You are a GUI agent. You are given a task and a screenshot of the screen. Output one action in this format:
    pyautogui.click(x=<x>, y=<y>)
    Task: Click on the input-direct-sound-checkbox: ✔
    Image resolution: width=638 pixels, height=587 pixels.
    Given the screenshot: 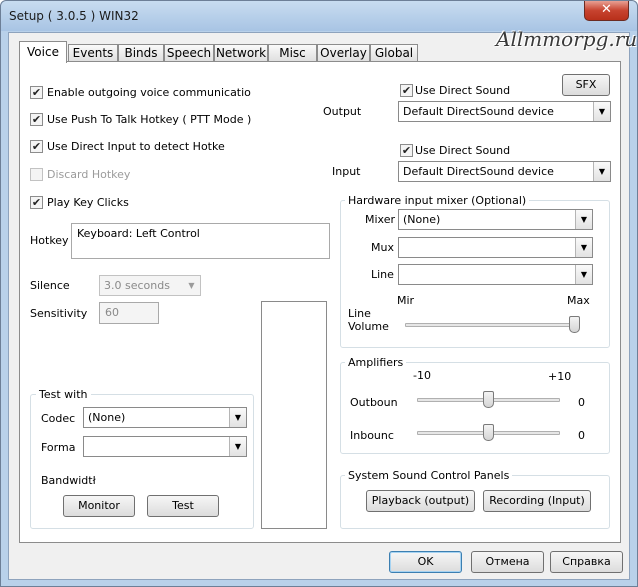 What is the action you would take?
    pyautogui.click(x=406, y=150)
    